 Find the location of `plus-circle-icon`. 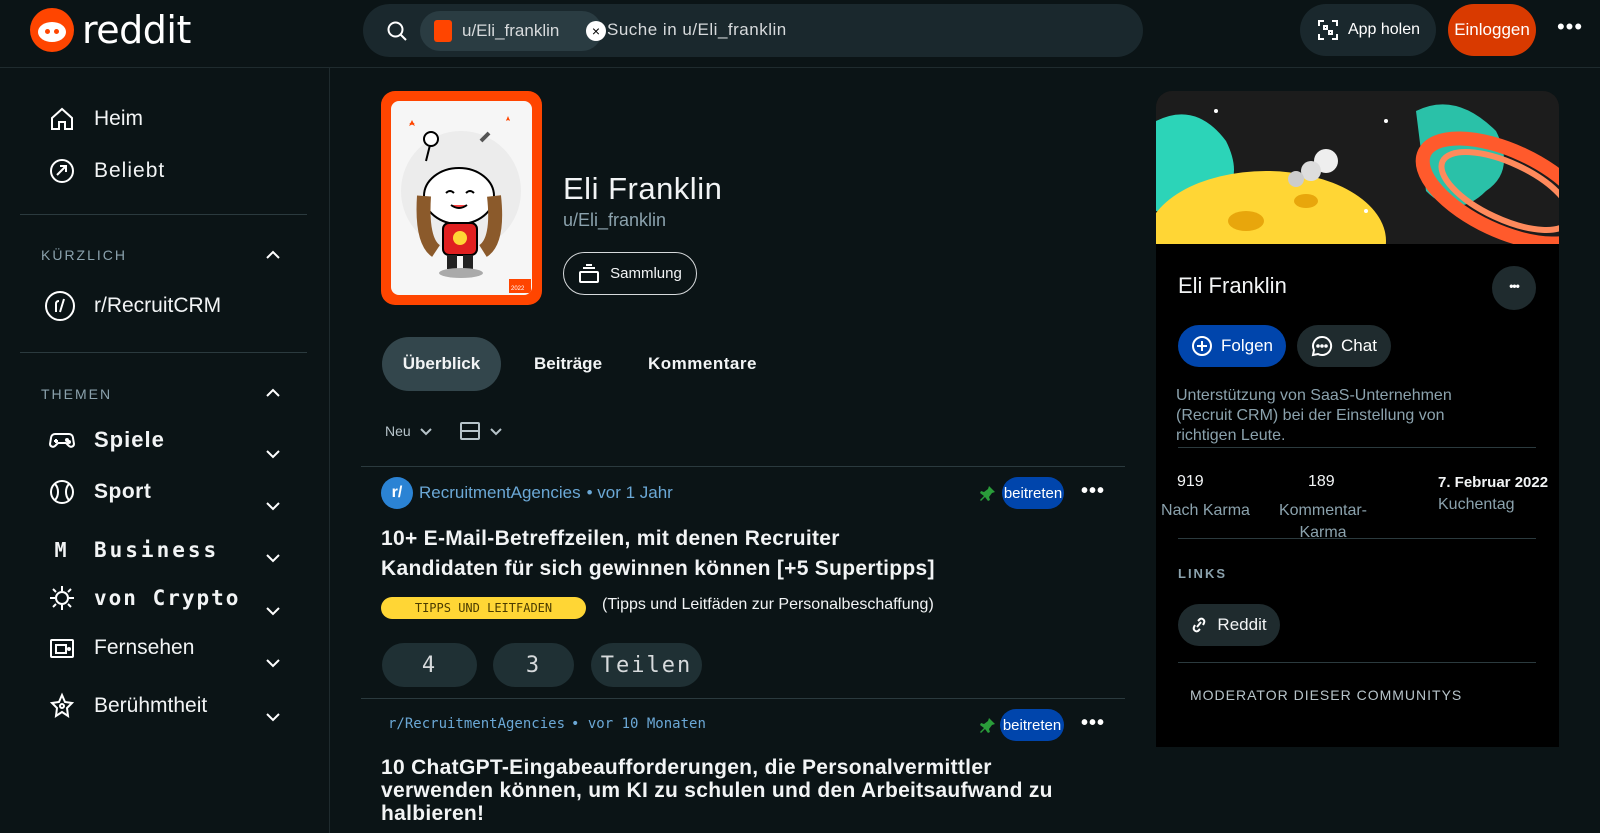

plus-circle-icon is located at coordinates (1202, 346).